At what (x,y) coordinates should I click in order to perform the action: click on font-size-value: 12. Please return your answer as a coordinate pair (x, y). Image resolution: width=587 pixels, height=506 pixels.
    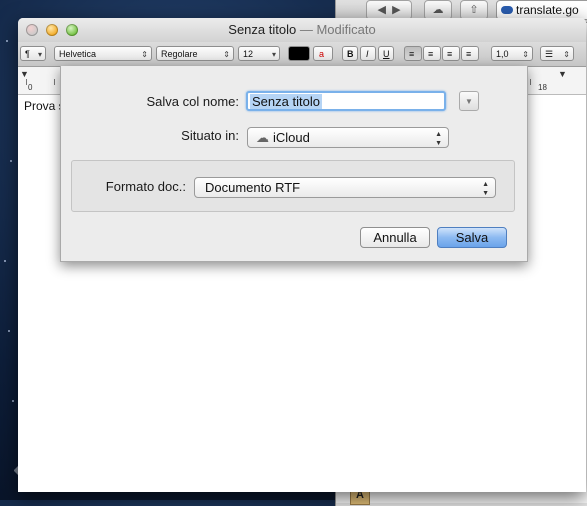
    Looking at the image, I should click on (248, 54).